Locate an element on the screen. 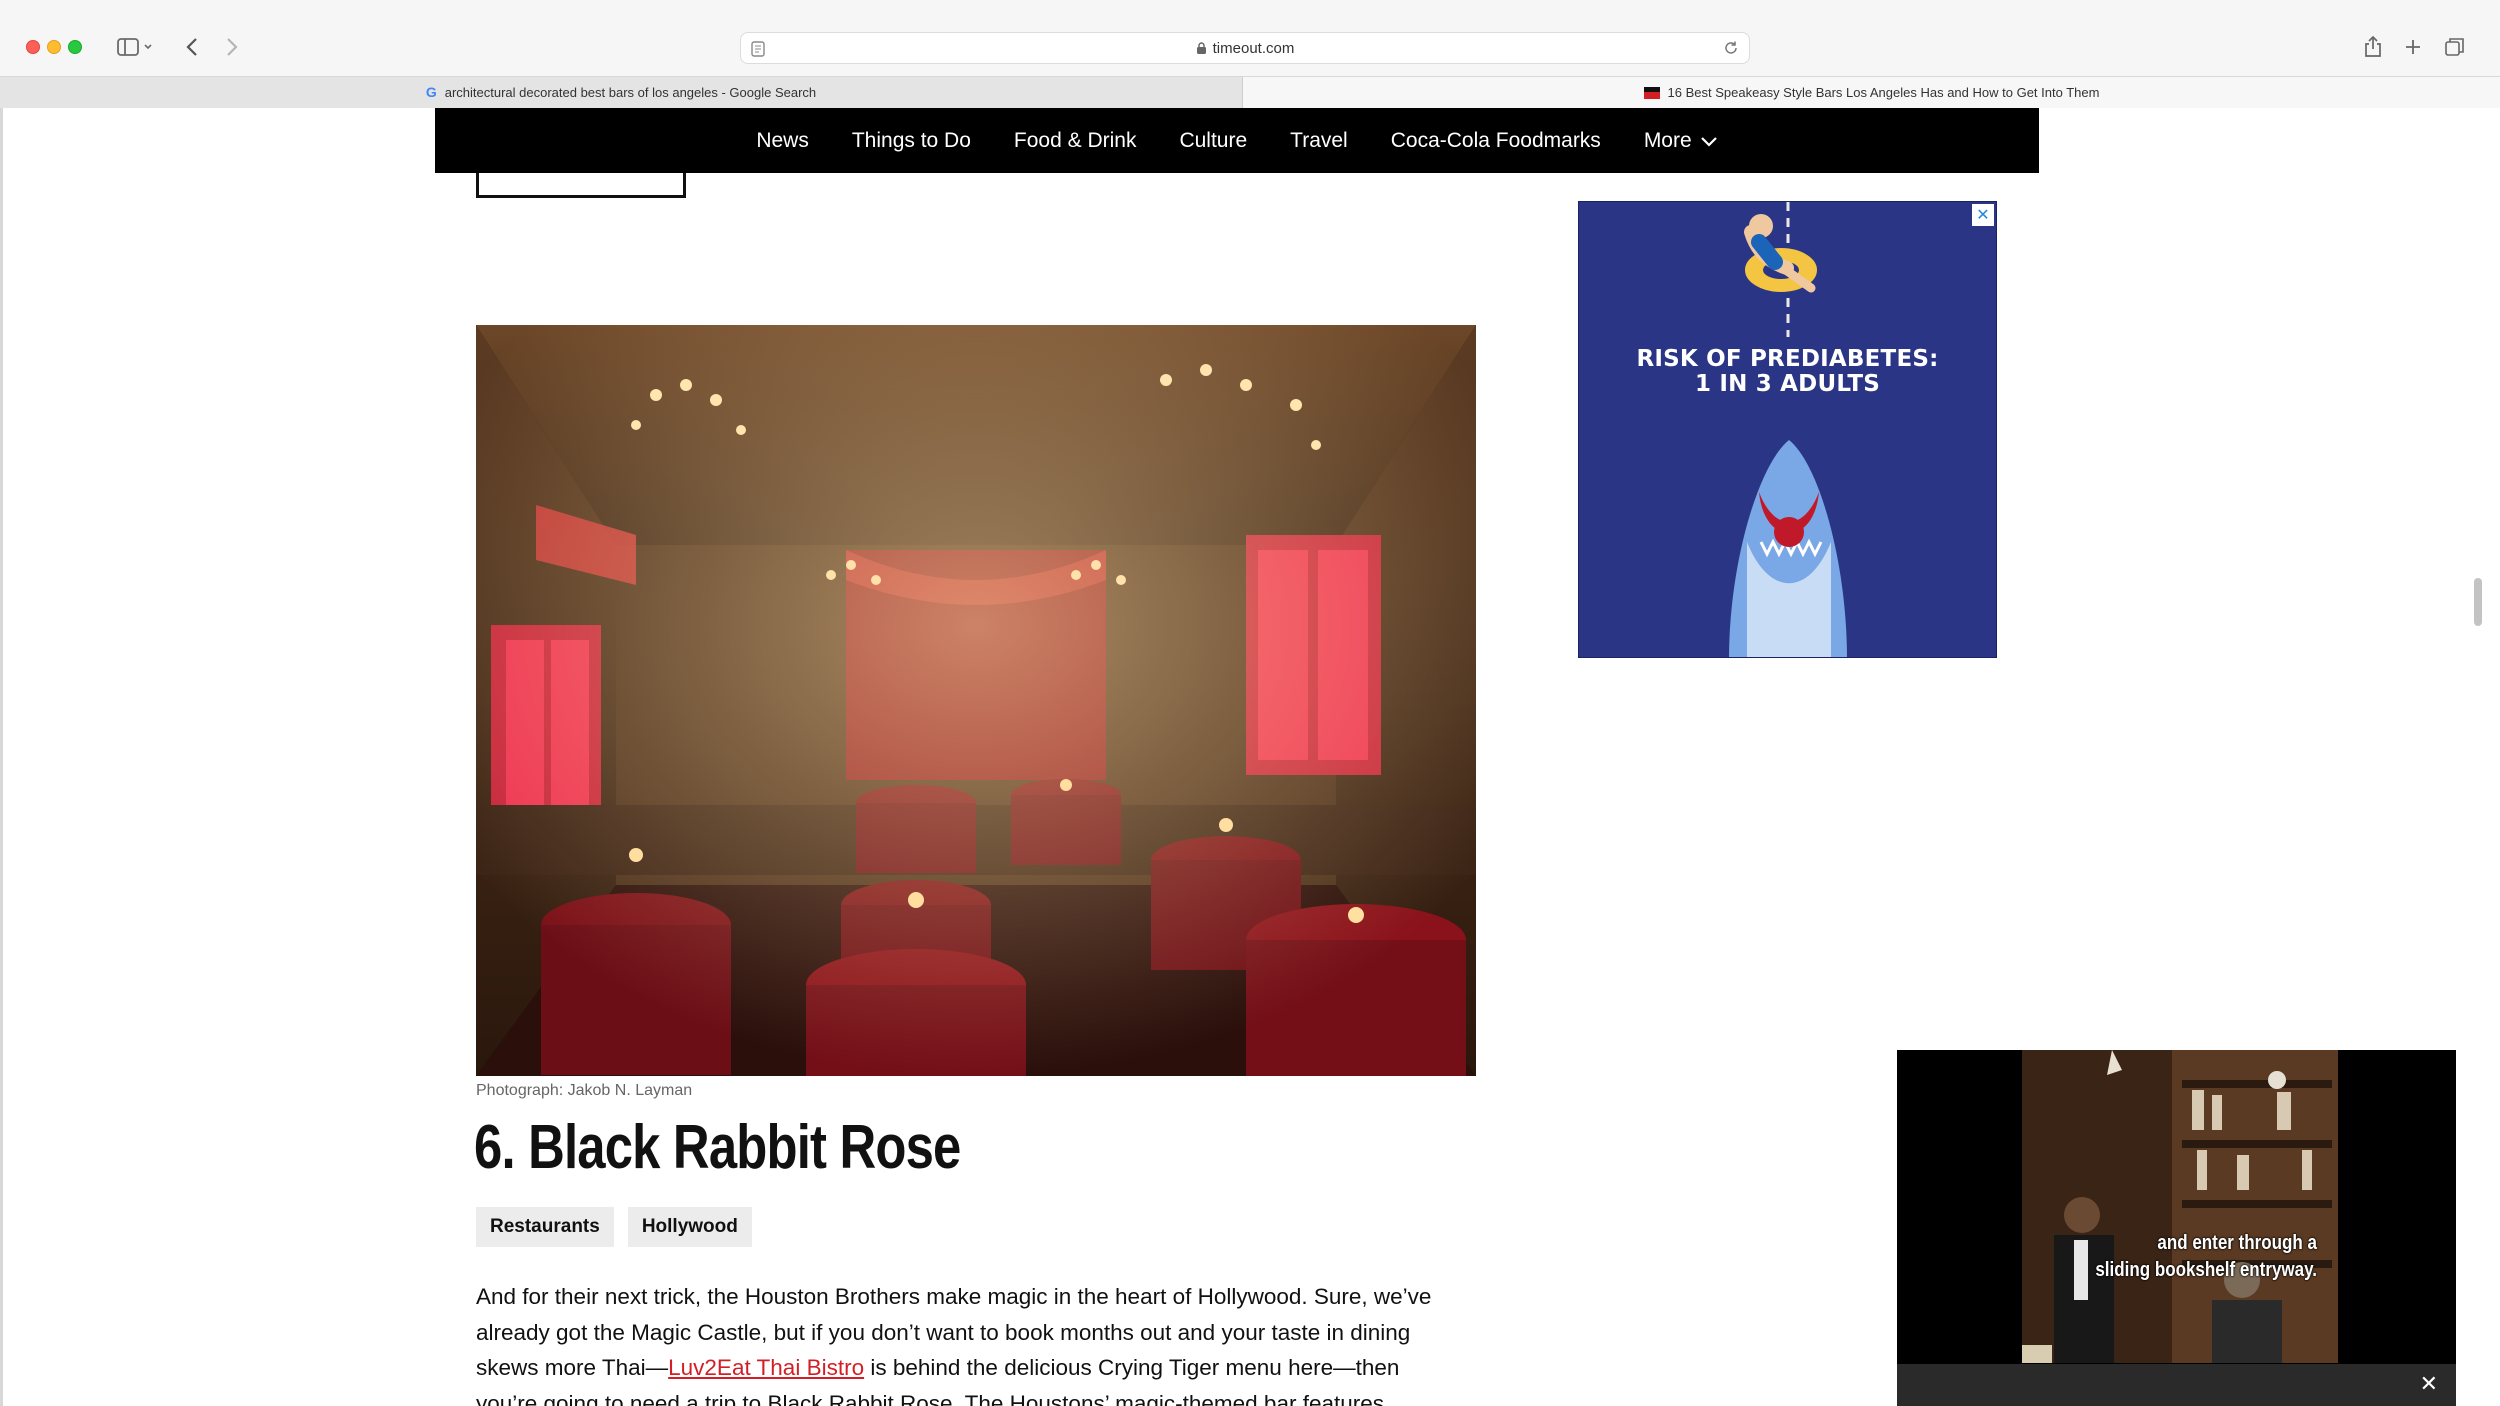 The image size is (2500, 1406). sidebar-toggle-button is located at coordinates (135, 47).